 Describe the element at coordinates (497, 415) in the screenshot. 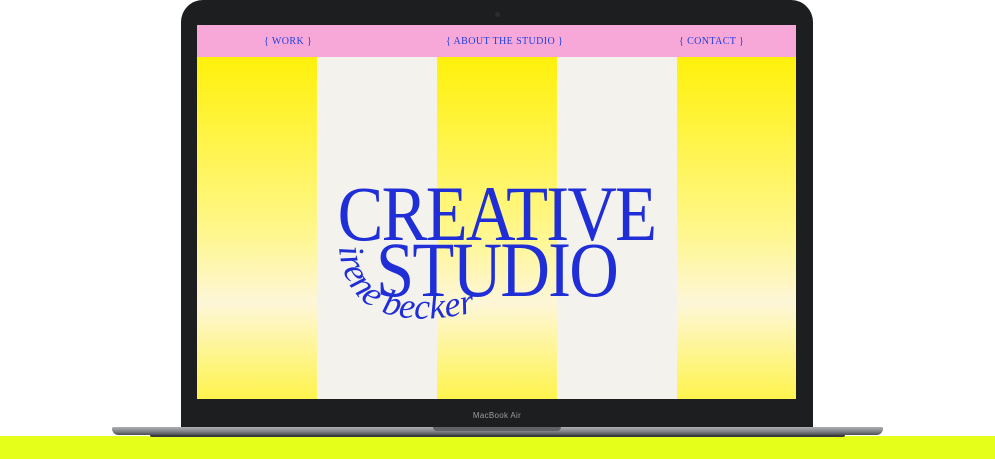

I see `model-label: MacBook Air` at that location.